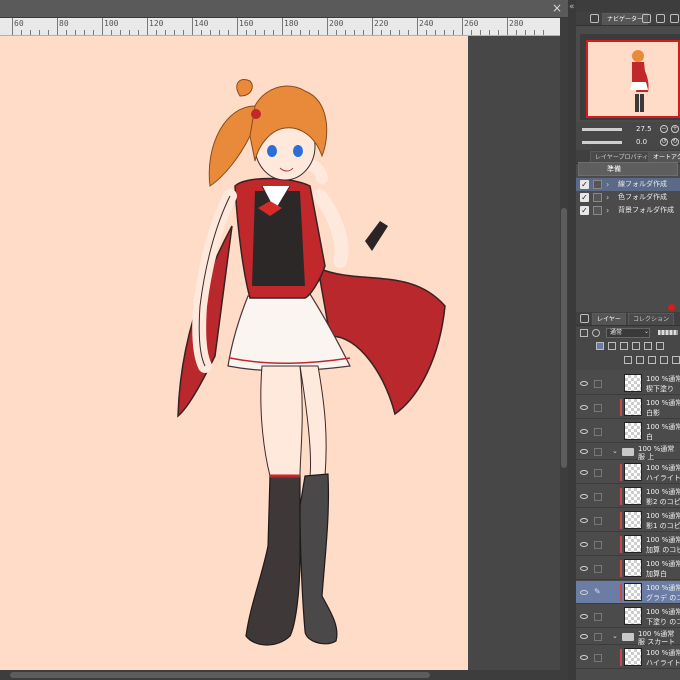 Image resolution: width=680 pixels, height=680 pixels. I want to click on layer-name: 楔下塗り, so click(660, 389).